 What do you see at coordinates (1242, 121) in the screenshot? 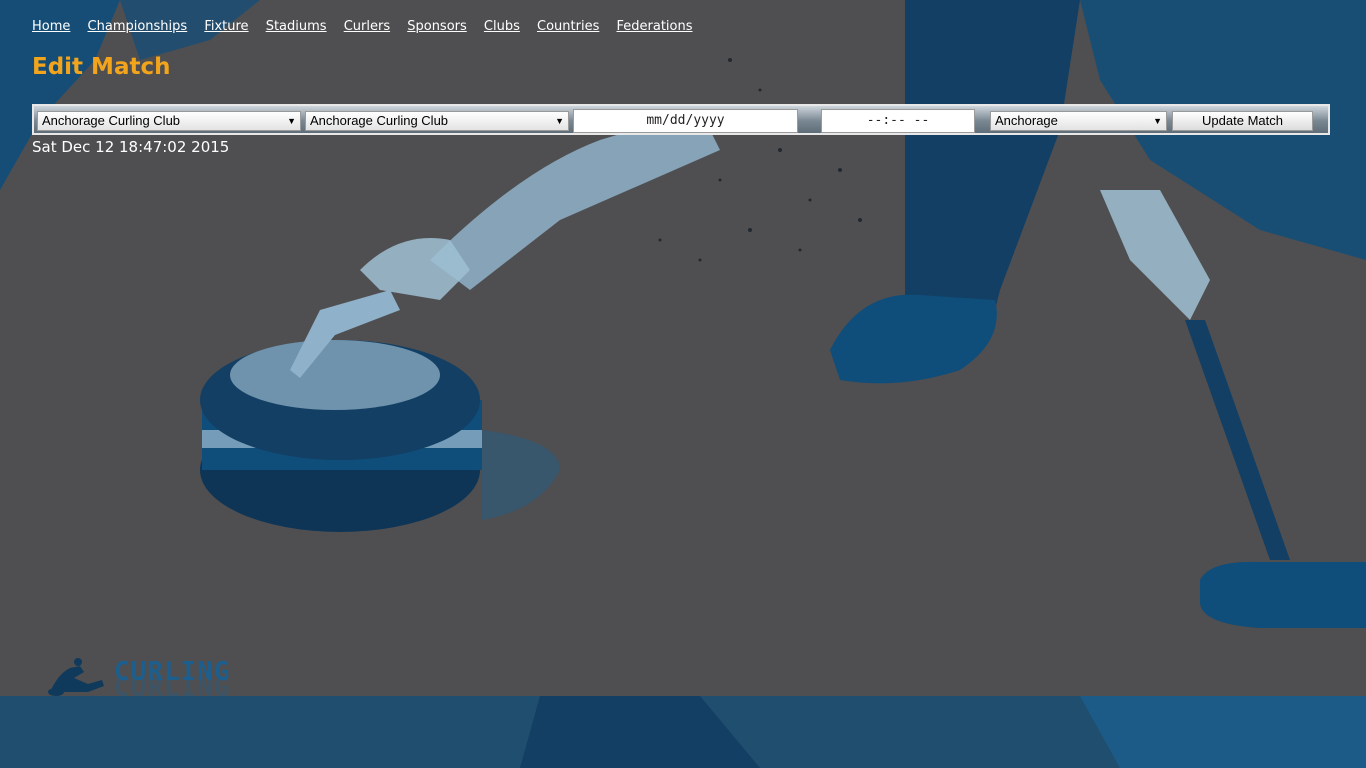
I see `update-match-button: Update Match` at bounding box center [1242, 121].